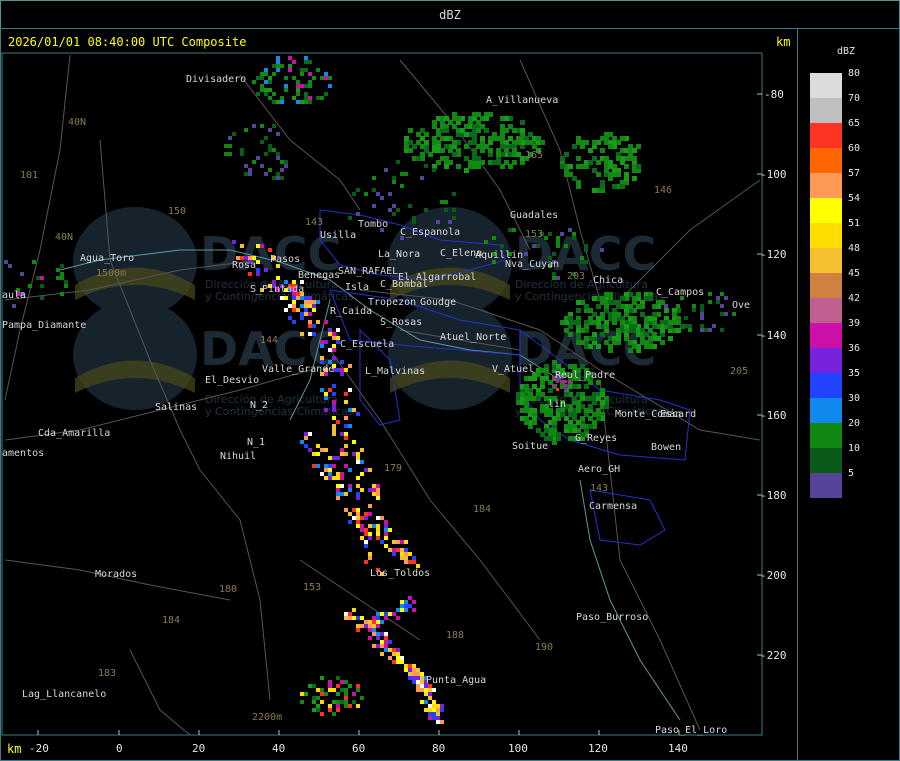 Image resolution: width=900 pixels, height=761 pixels. Describe the element at coordinates (854, 248) in the screenshot. I see `legend-label: 48` at that location.